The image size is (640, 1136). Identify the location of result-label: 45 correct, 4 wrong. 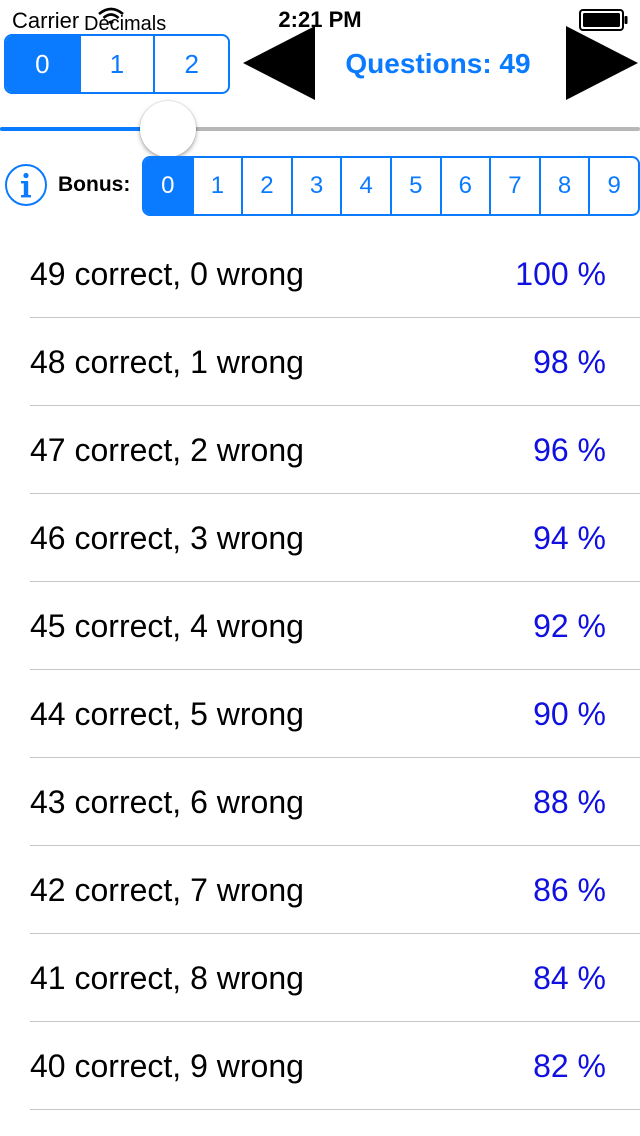
(167, 626).